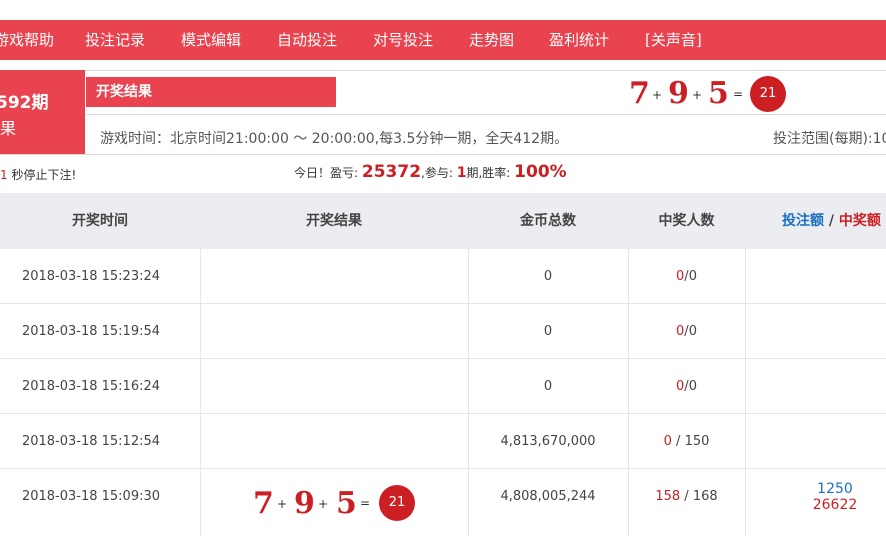  I want to click on header-bet-amount: 投注额, so click(803, 221).